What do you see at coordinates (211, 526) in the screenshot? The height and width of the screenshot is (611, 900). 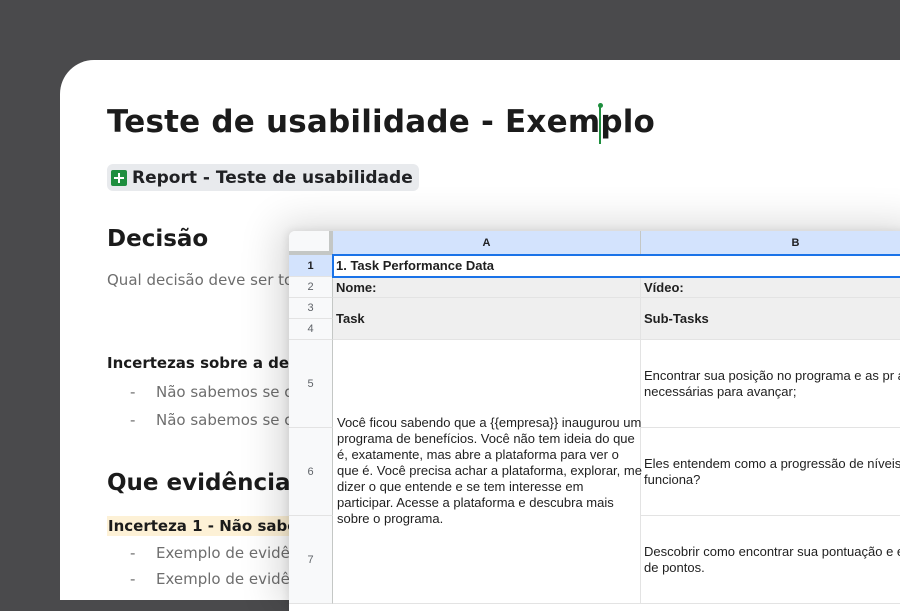 I see `highlighted-uncertainty: Incerteza 1 - Não sabem` at bounding box center [211, 526].